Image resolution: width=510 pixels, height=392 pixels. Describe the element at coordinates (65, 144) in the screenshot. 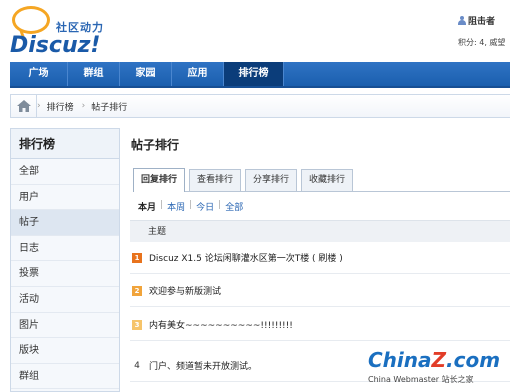

I see `sidebar-title: 排行榜` at that location.